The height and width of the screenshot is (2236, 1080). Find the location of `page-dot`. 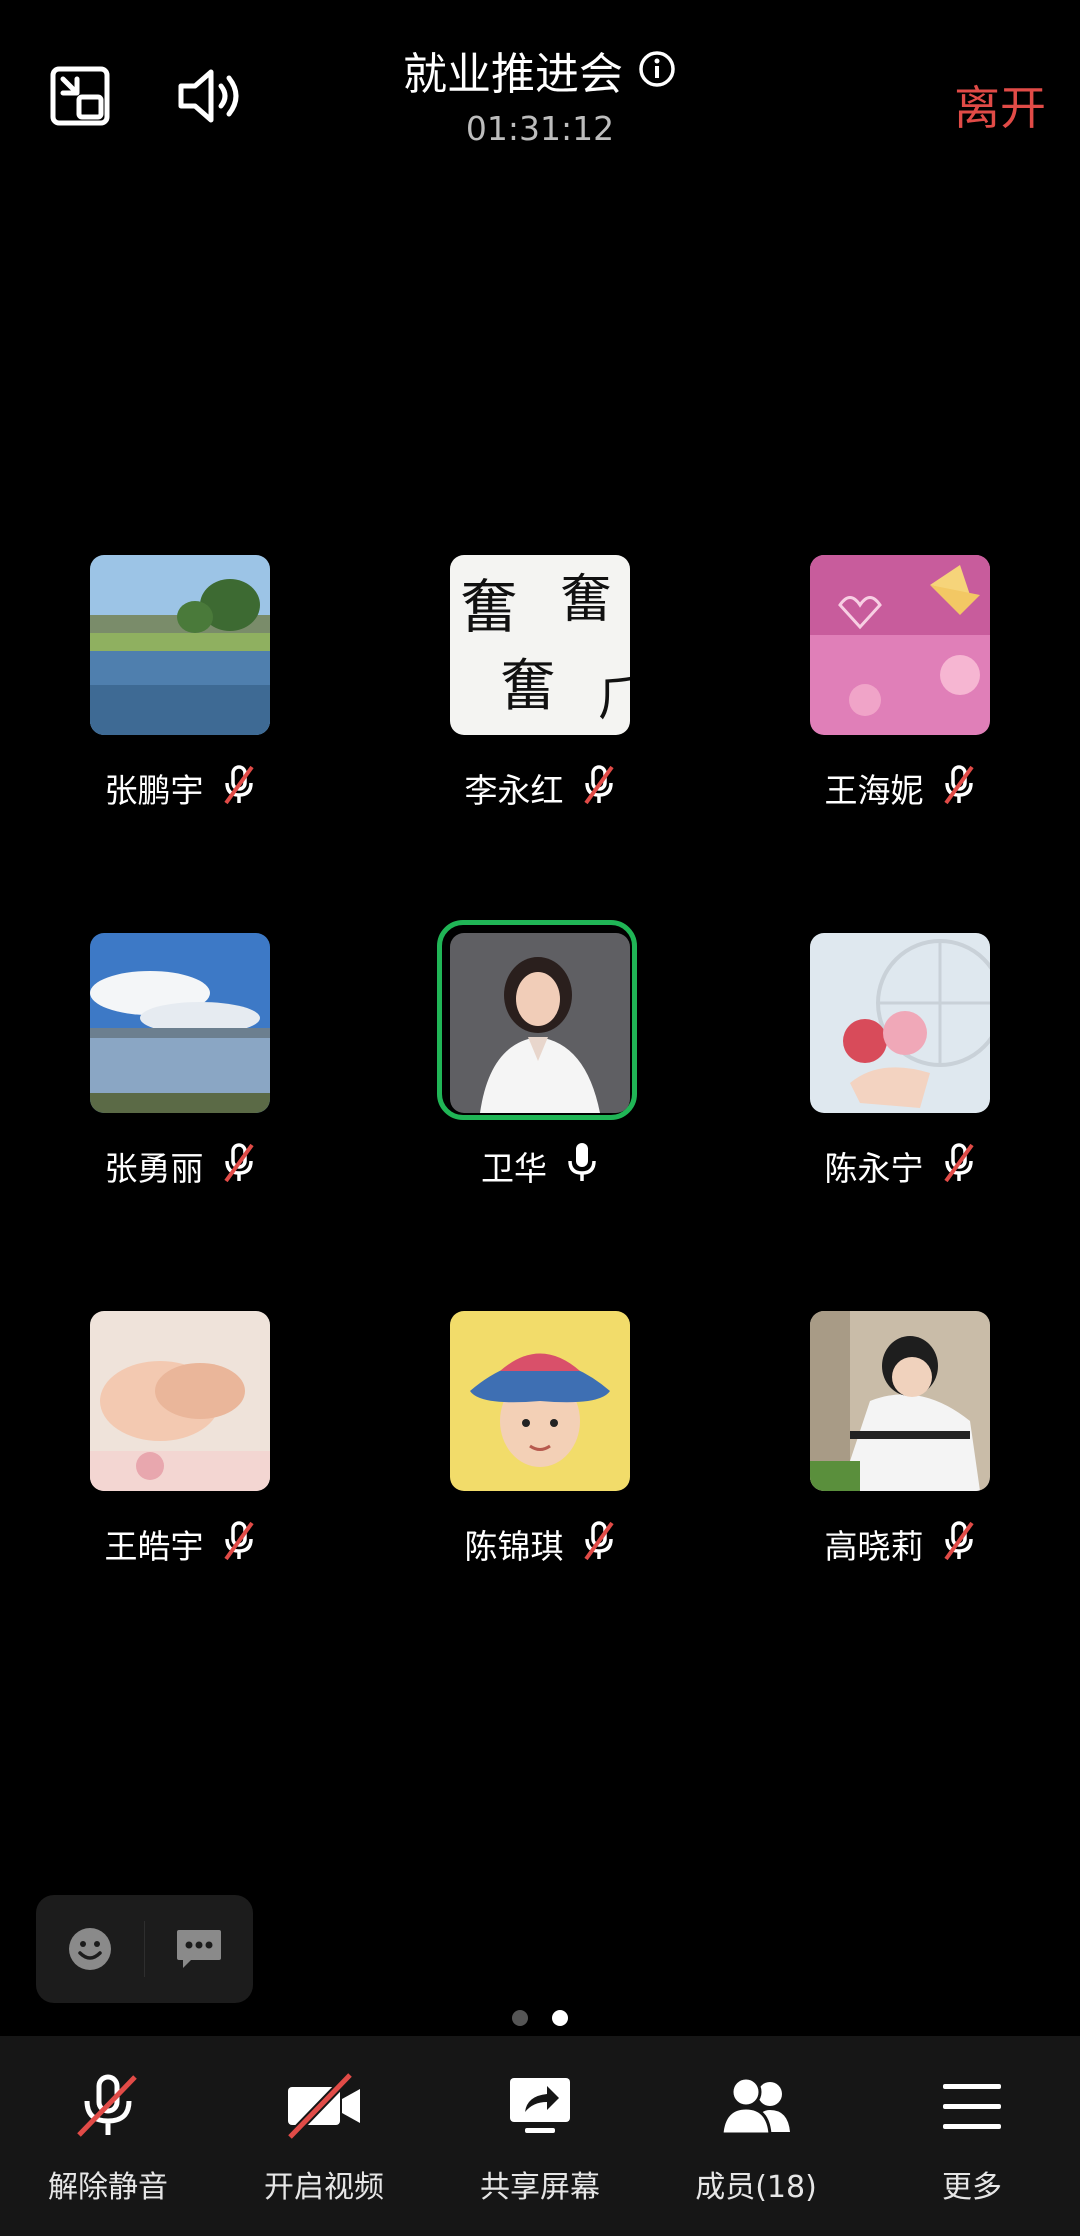

page-dot is located at coordinates (520, 2018).